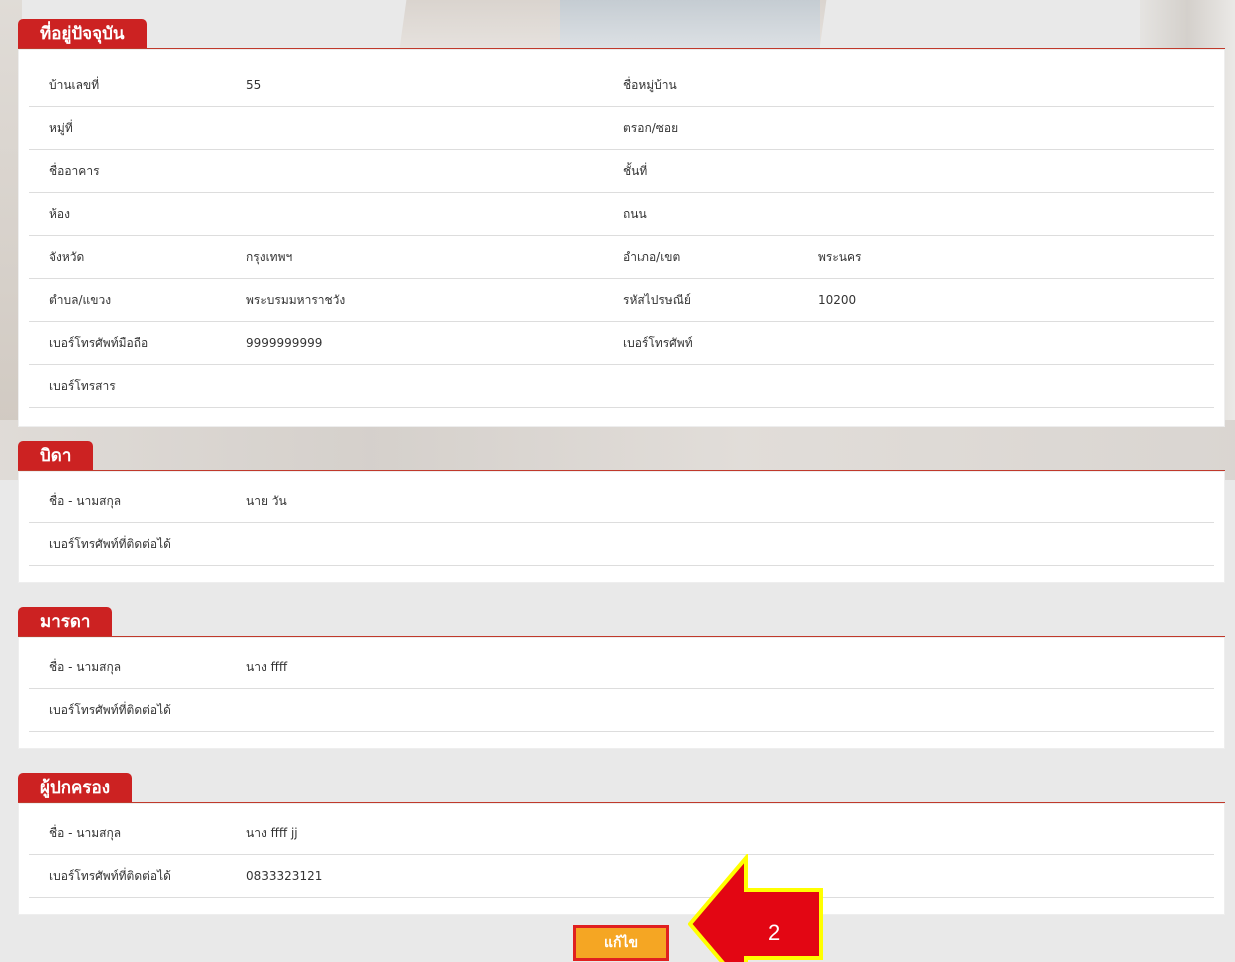 The width and height of the screenshot is (1235, 962). What do you see at coordinates (266, 500) in the screenshot?
I see `field-value: นาย วัน` at bounding box center [266, 500].